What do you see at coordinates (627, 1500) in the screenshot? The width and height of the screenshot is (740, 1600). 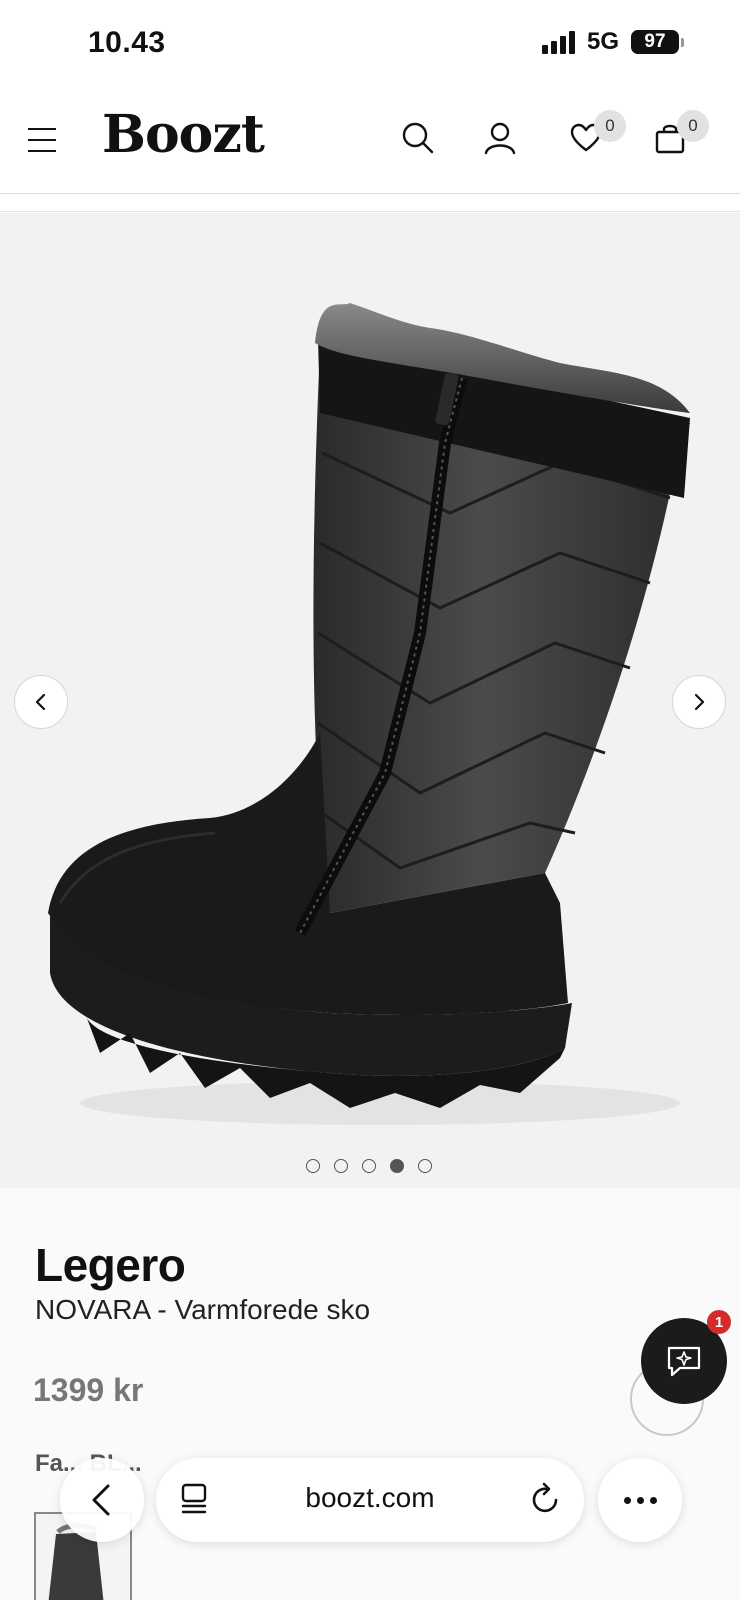 I see `more-dots-icon` at bounding box center [627, 1500].